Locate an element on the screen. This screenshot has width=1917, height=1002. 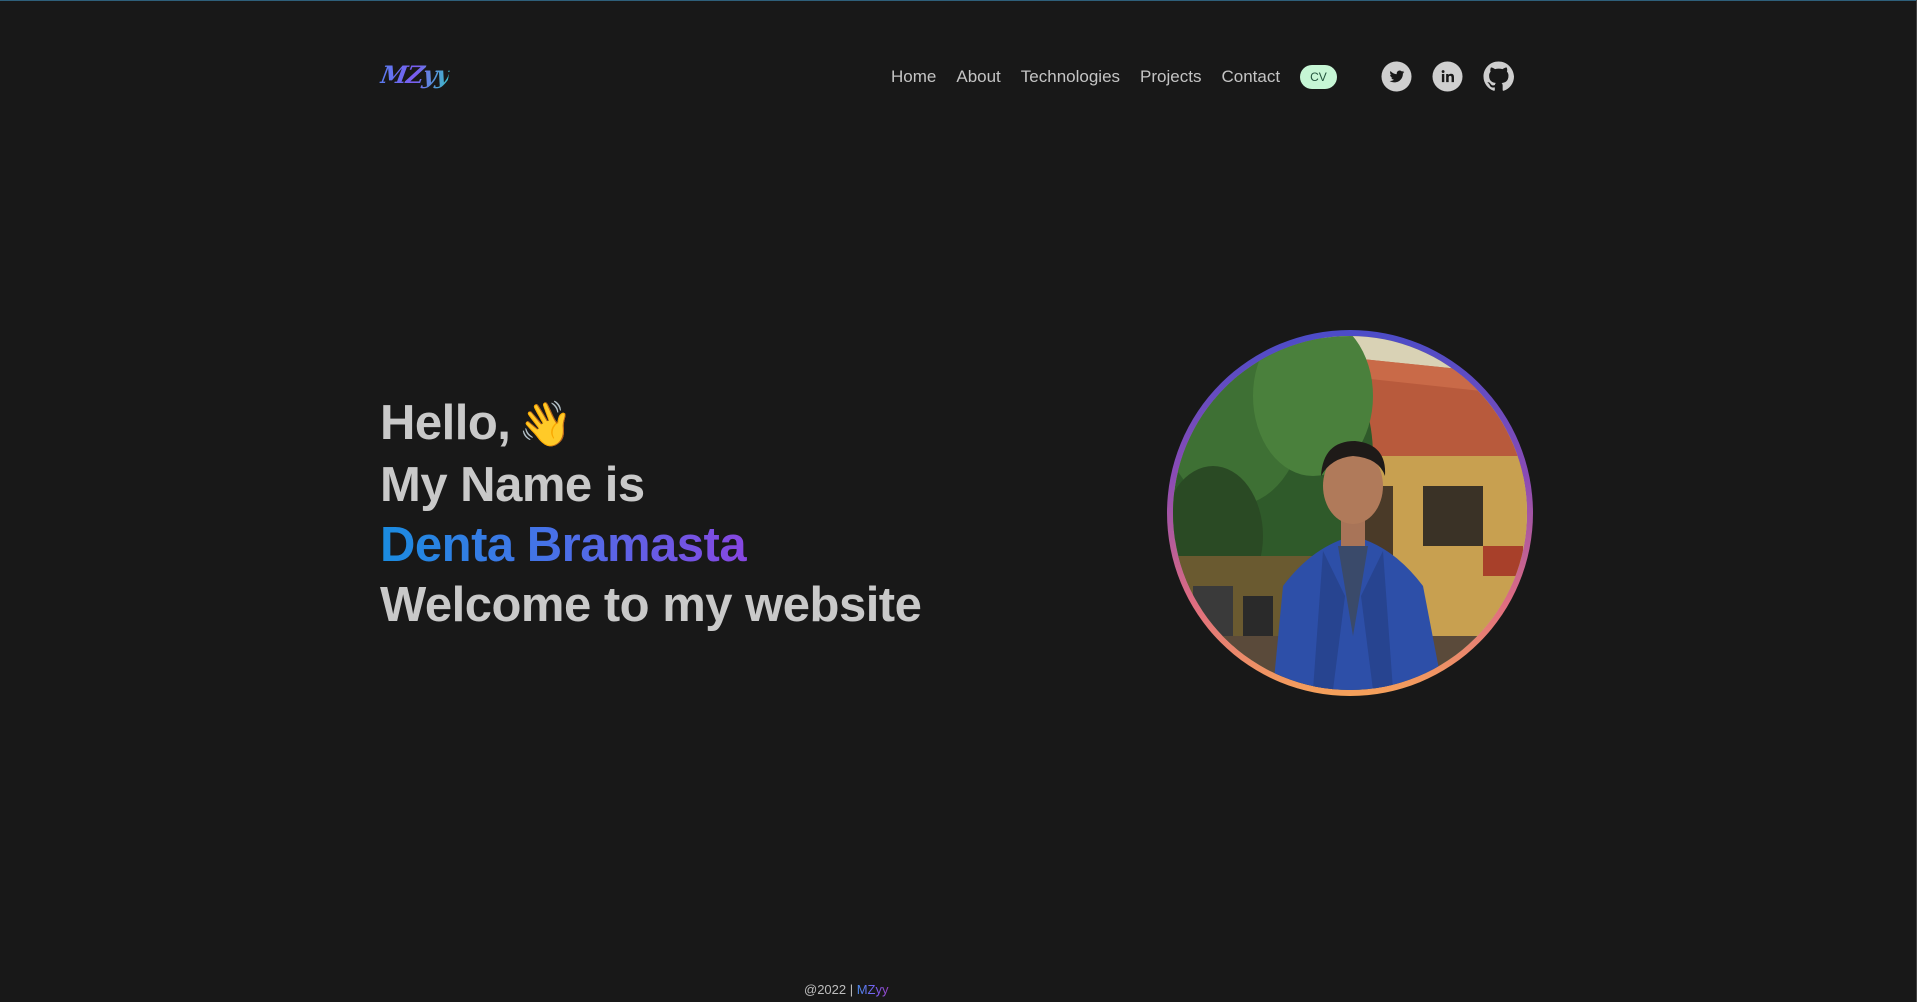
hero-welcome: Welcome to my website is located at coordinates (651, 605).